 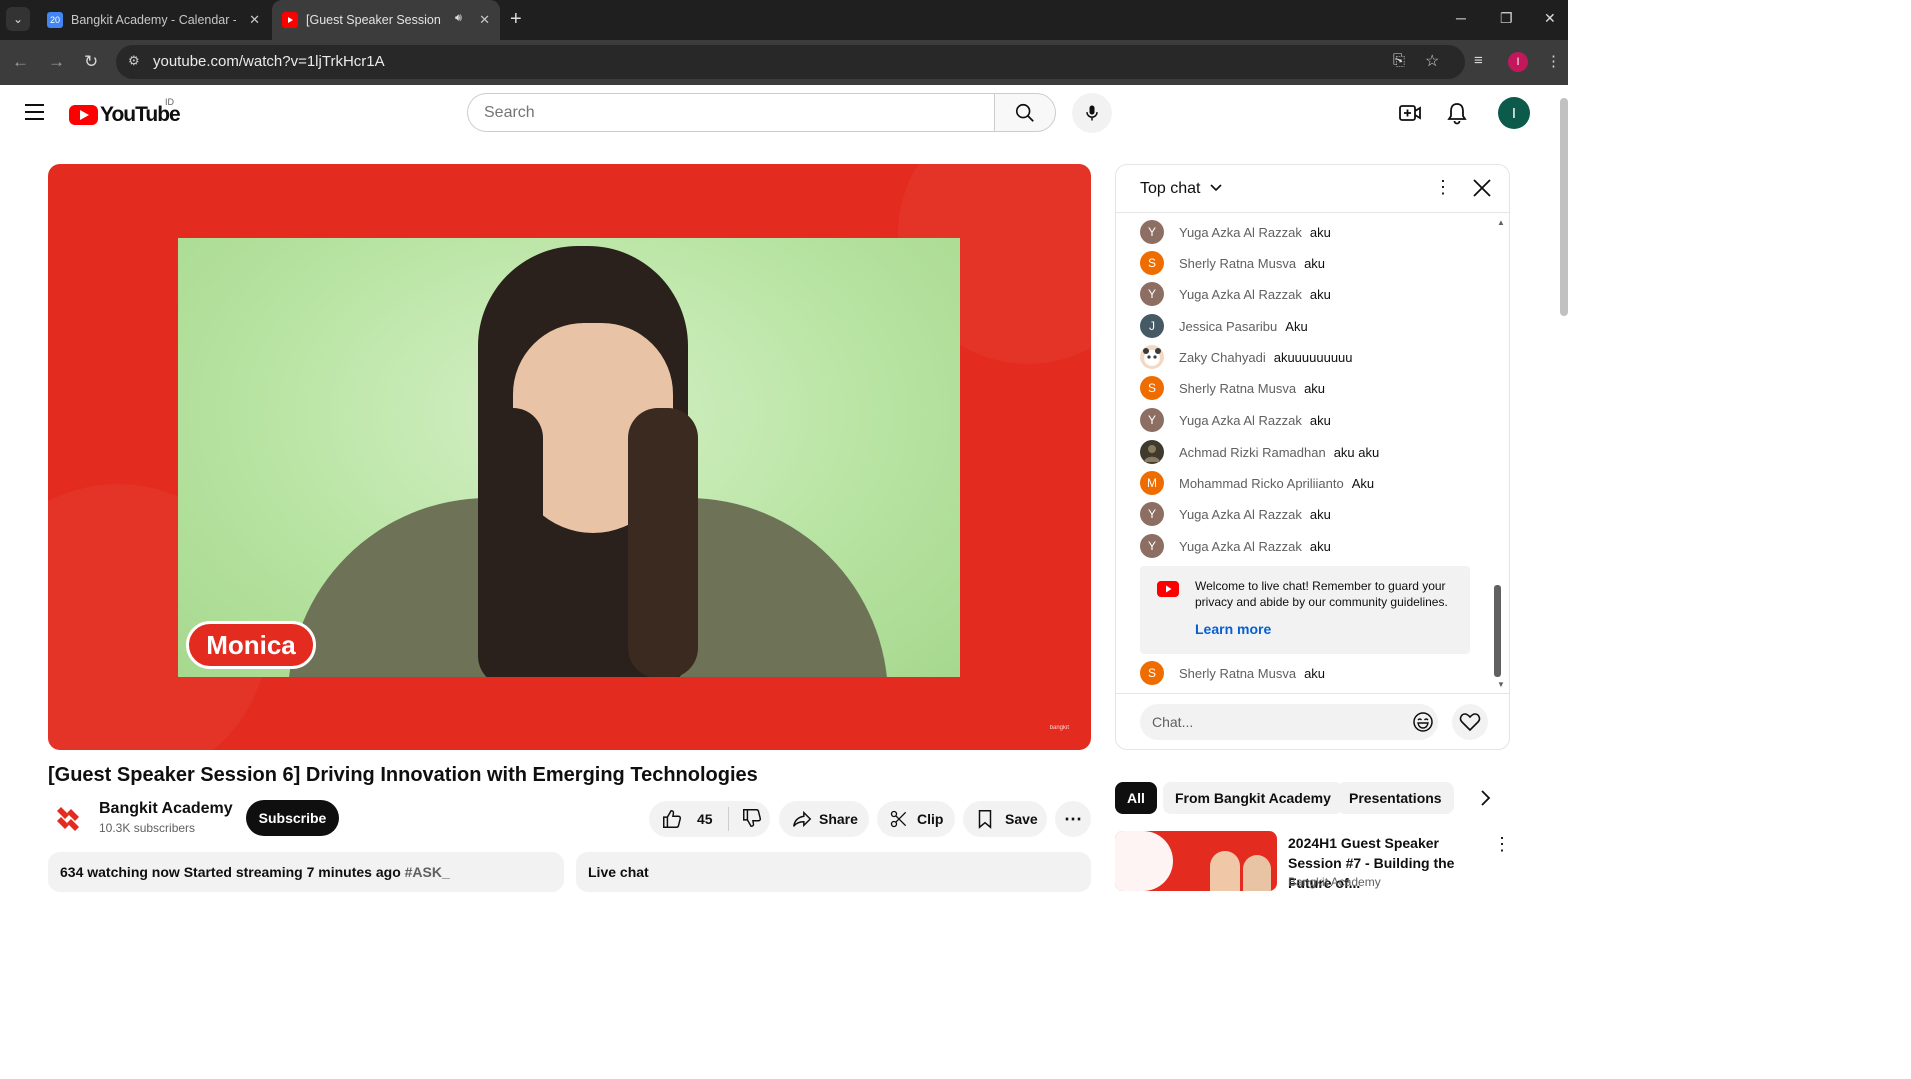 I want to click on url-text: youtube.com/watch?v=1ljTrkHcr1A, so click(x=269, y=61).